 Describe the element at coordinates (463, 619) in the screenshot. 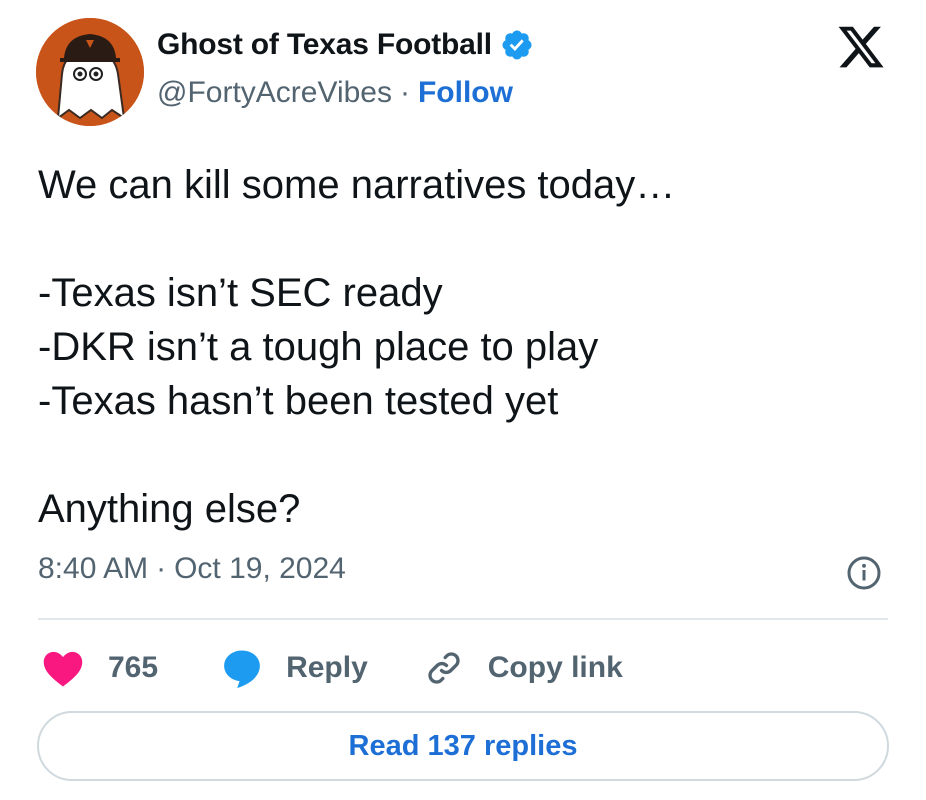

I see `divider` at that location.